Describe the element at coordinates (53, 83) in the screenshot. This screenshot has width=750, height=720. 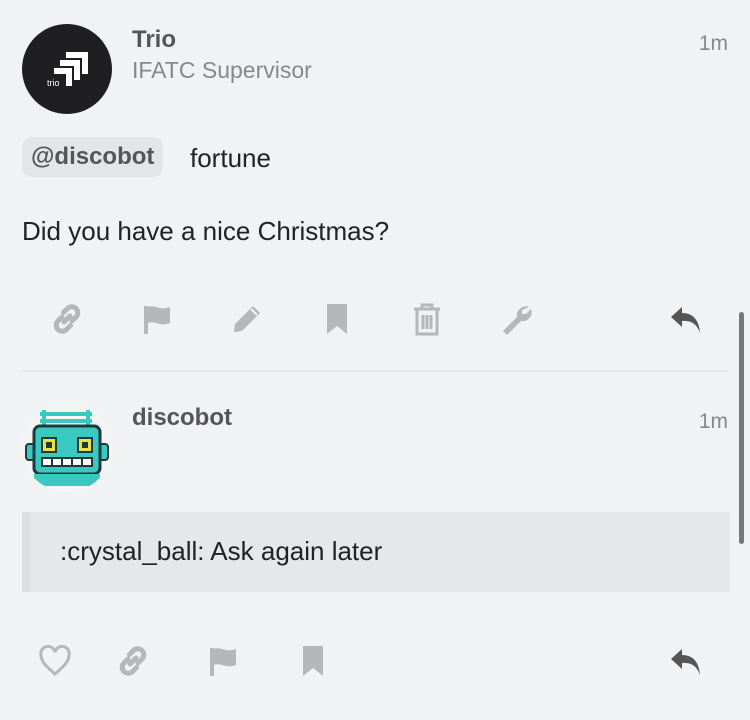
I see `svg-text: trio` at that location.